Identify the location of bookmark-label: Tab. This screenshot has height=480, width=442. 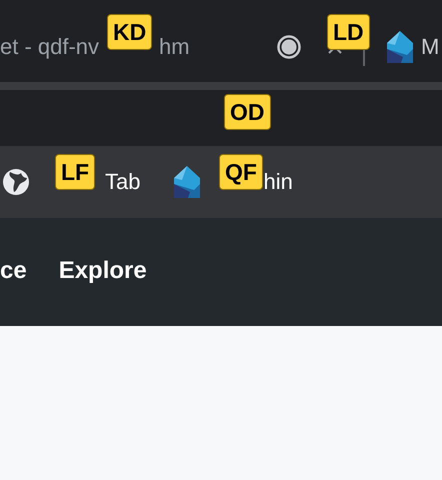
(122, 182).